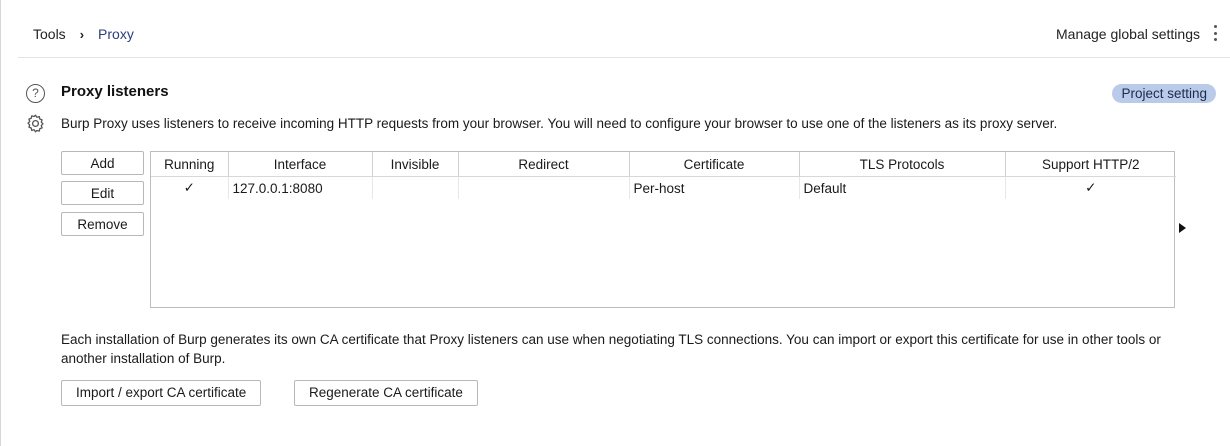 The width and height of the screenshot is (1230, 446). I want to click on column-header-support-http2: Support HTTP/2, so click(1090, 164).